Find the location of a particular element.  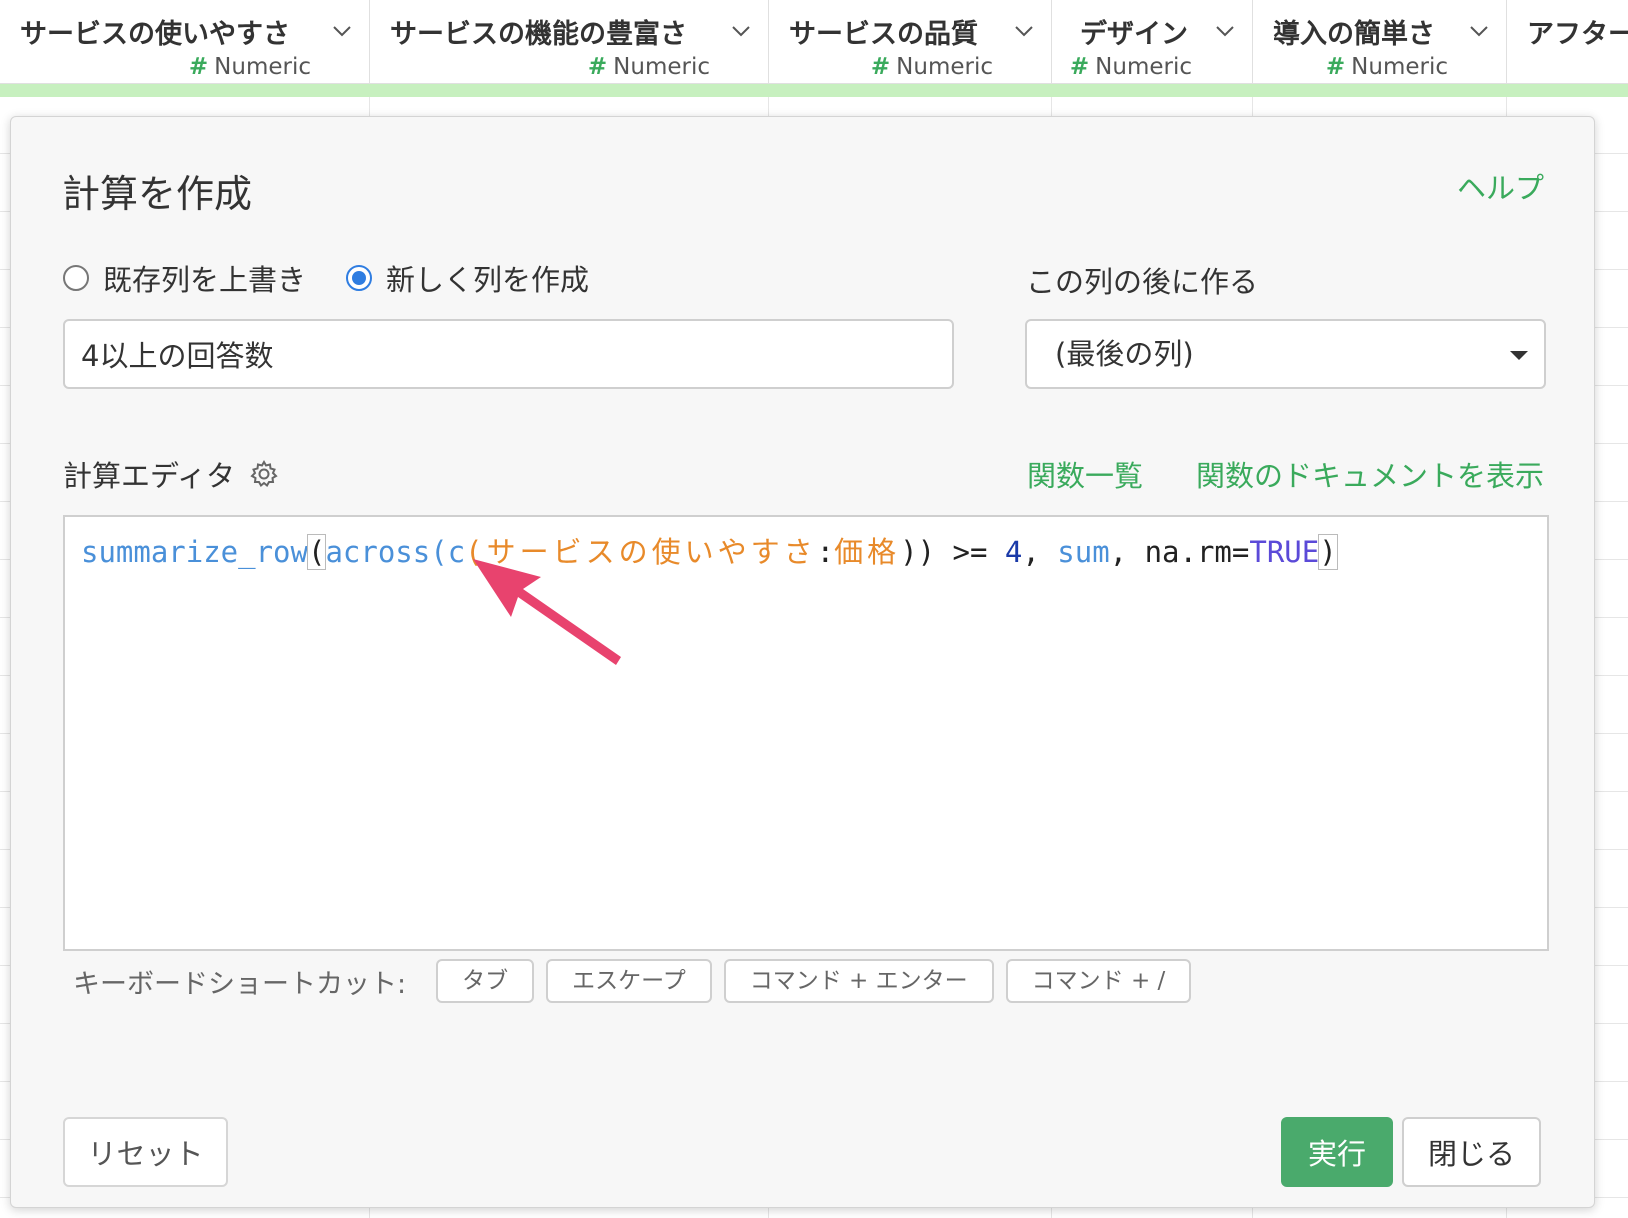

column-name: アフター is located at coordinates (1577, 34).